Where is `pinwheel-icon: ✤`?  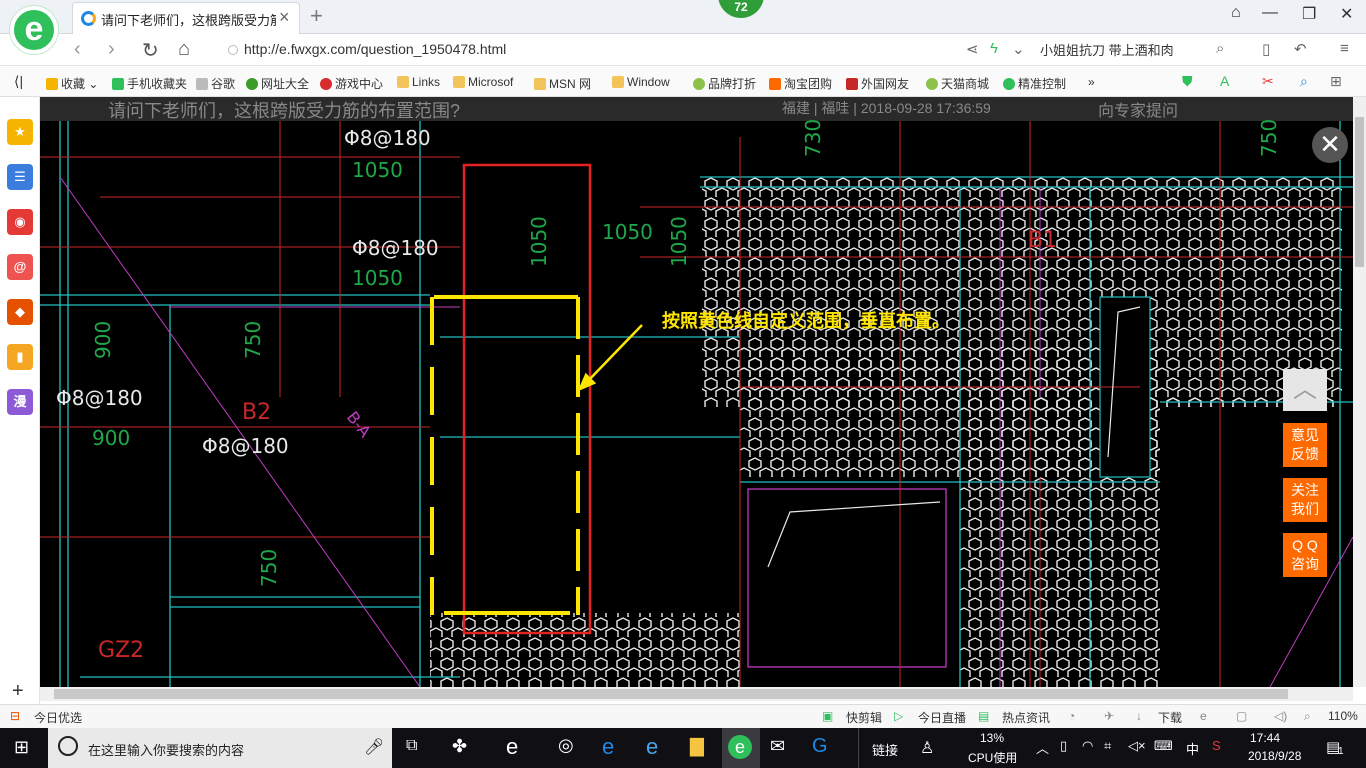
pinwheel-icon: ✤ is located at coordinates (459, 746).